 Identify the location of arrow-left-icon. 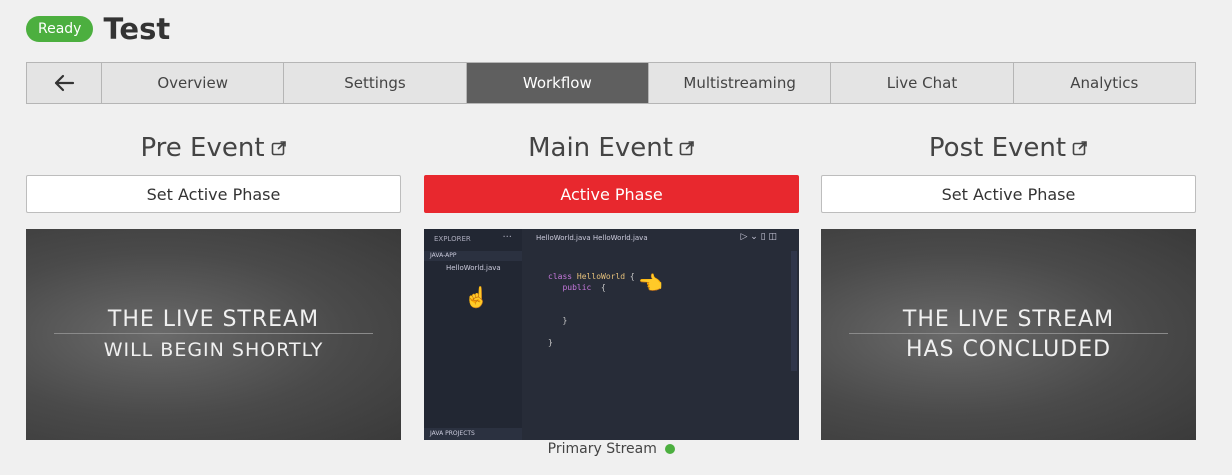
(64, 83).